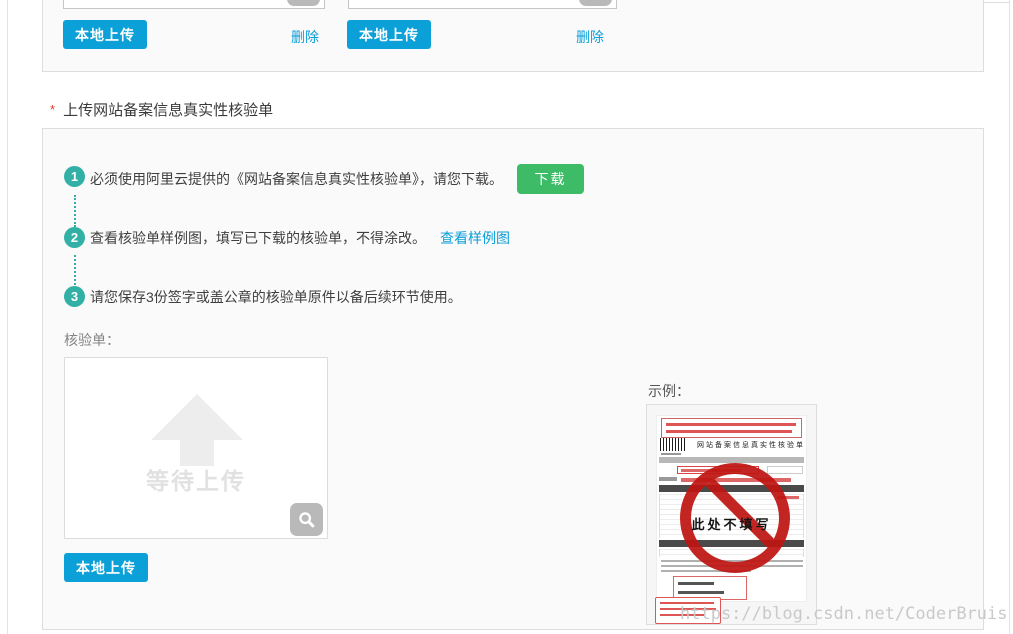 The width and height of the screenshot is (1013, 634). I want to click on local-upload-button-2: 本地上传, so click(389, 34).